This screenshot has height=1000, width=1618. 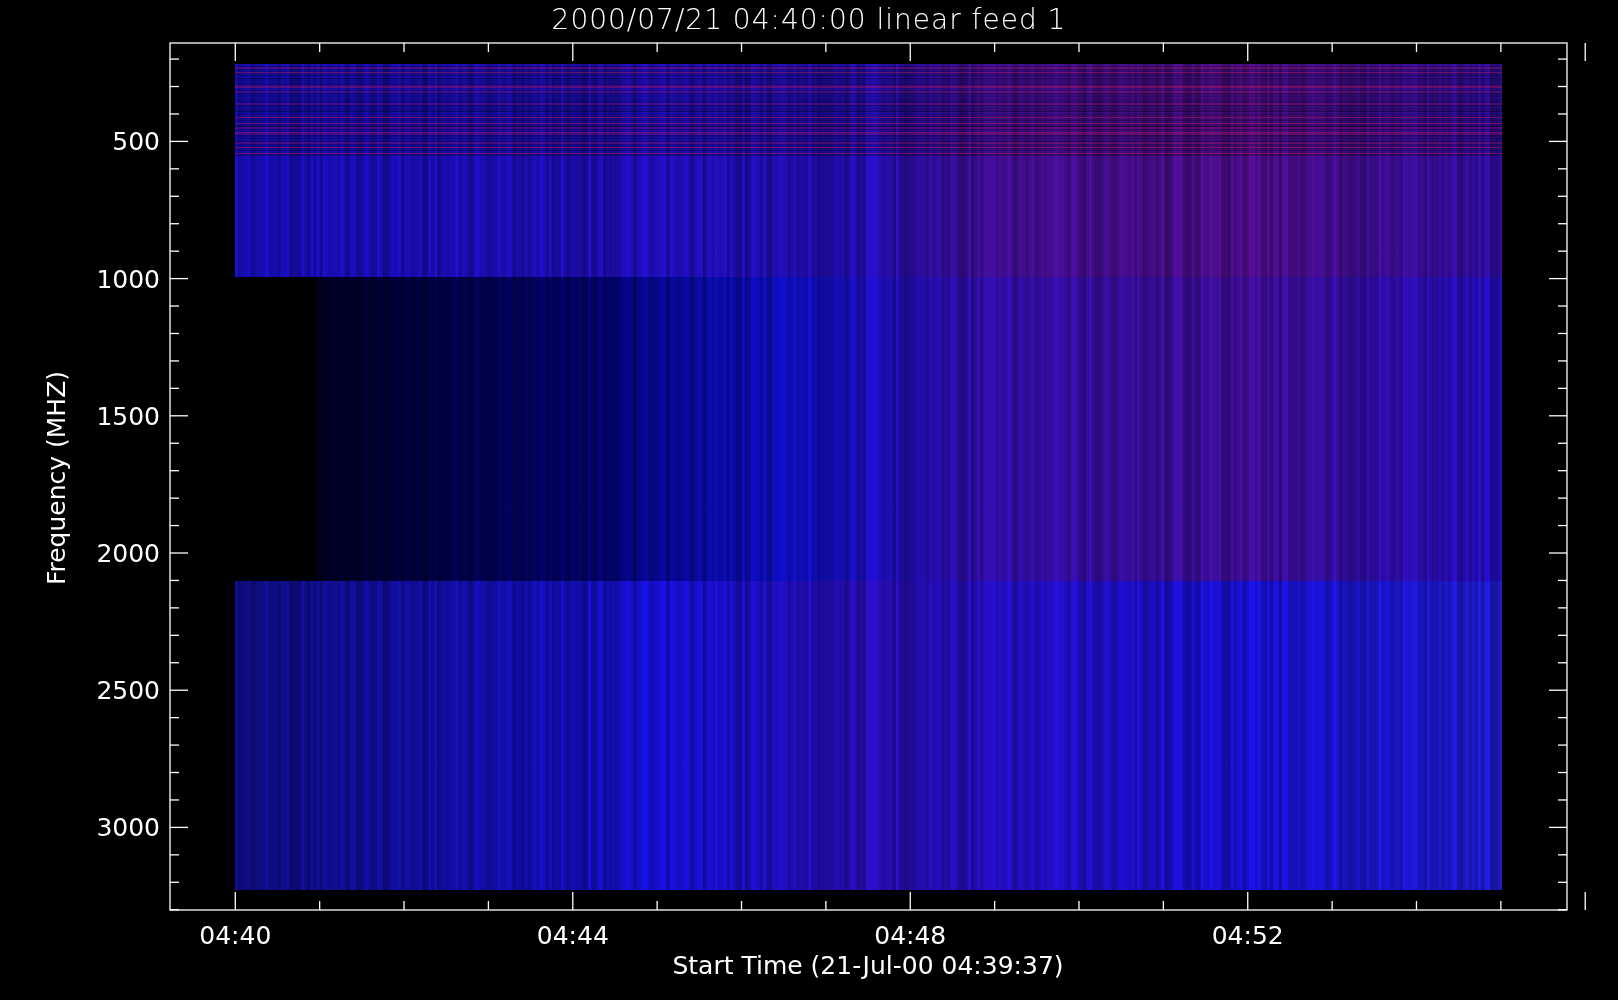 I want to click on y-tick-label: 1000, so click(x=128, y=279).